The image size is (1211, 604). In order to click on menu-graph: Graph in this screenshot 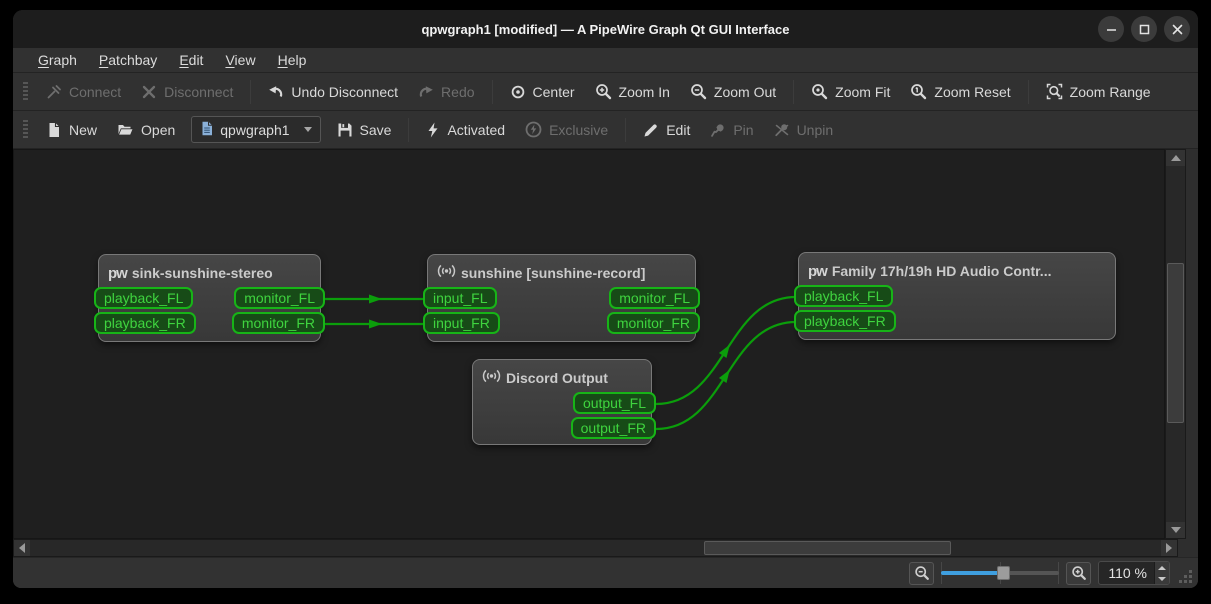, I will do `click(57, 60)`.